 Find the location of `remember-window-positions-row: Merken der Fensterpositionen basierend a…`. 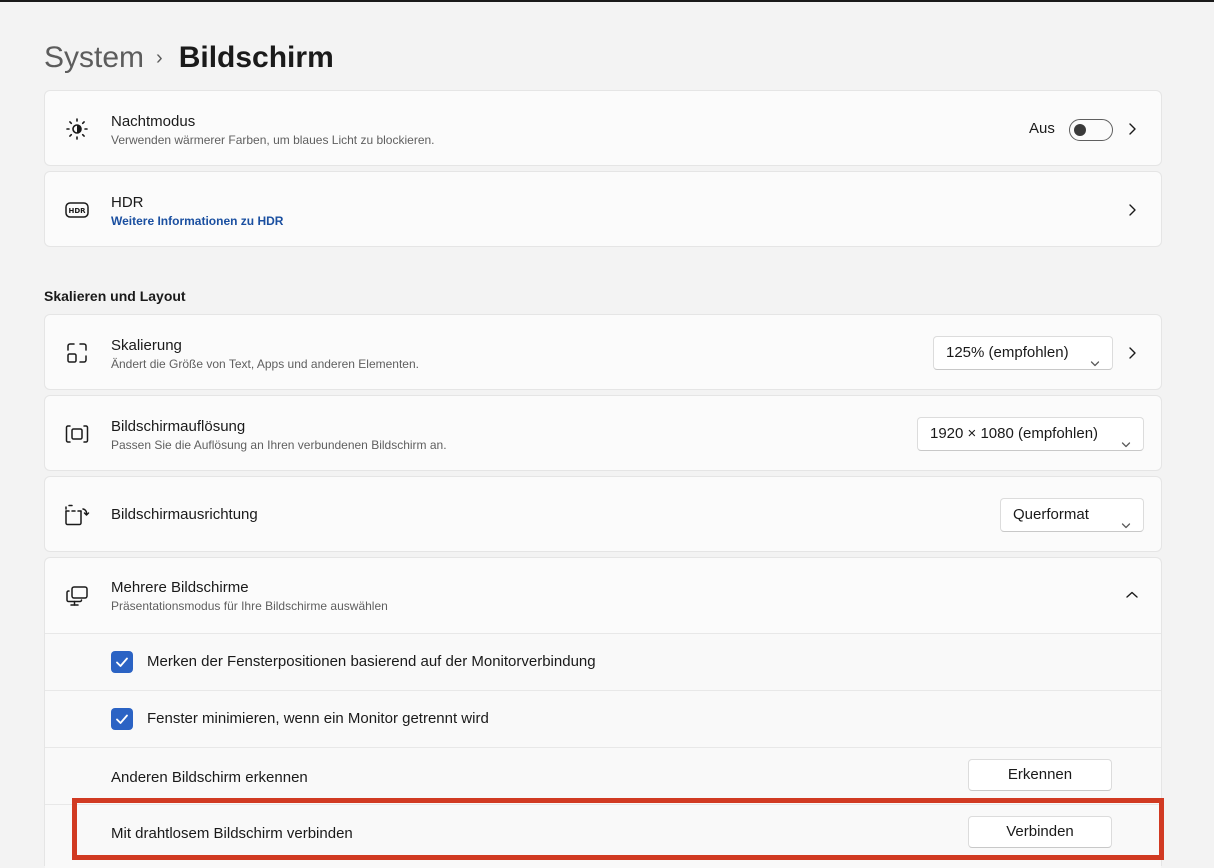

remember-window-positions-row: Merken der Fensterpositionen basierend a… is located at coordinates (603, 662).